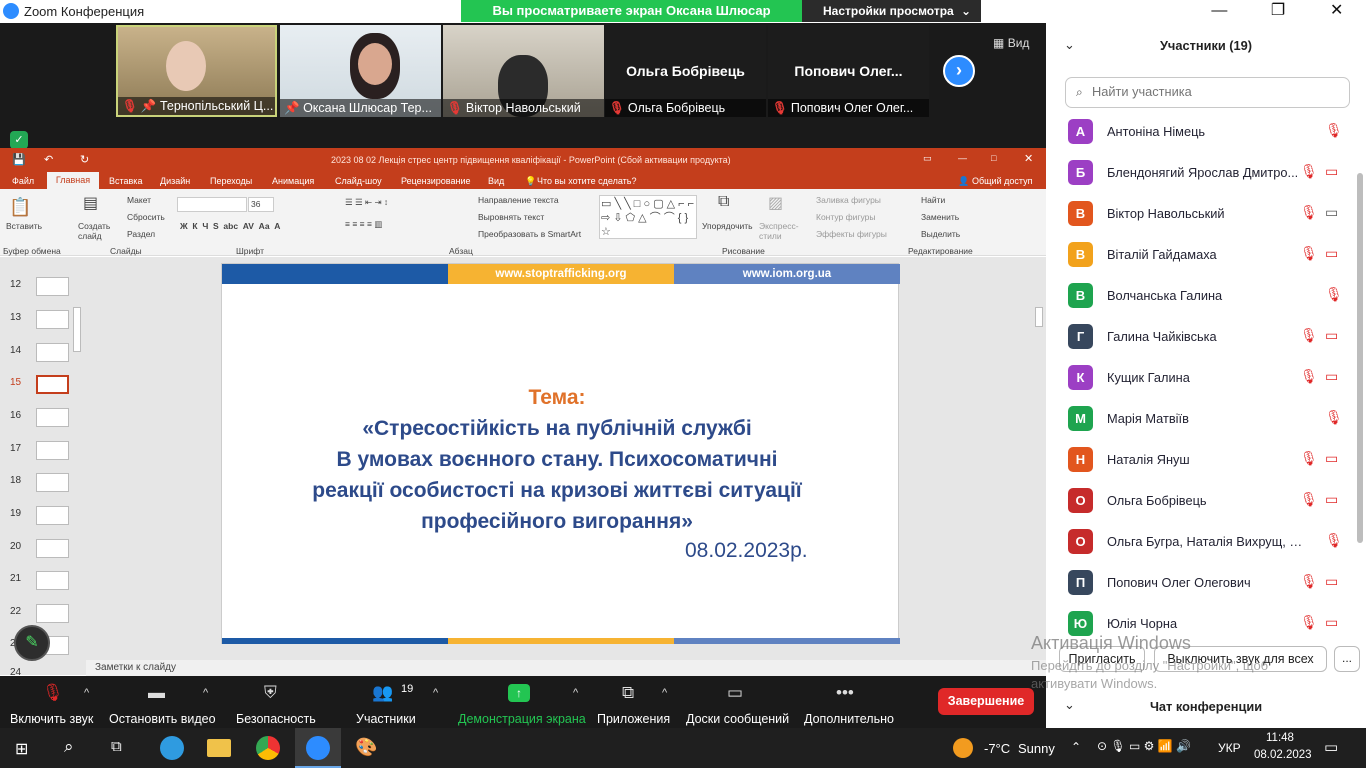 This screenshot has width=1366, height=768. What do you see at coordinates (737, 719) in the screenshot?
I see `whiteboards-button: Доски сообщений` at bounding box center [737, 719].